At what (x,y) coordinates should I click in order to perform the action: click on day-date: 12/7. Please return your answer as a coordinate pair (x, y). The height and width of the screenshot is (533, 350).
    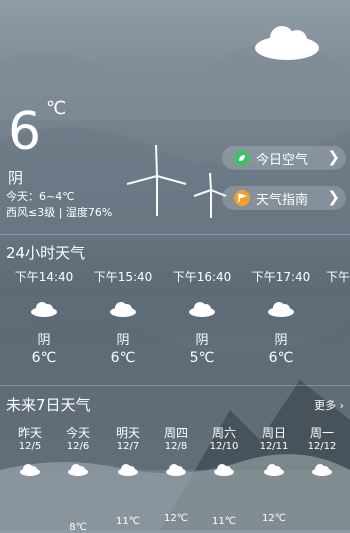
    Looking at the image, I should click on (128, 446).